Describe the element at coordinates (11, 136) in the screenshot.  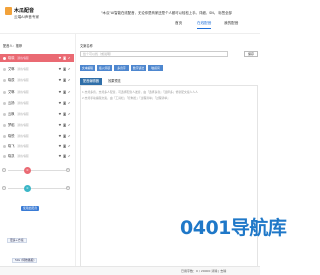
I see `voice-name: 晓悦` at that location.